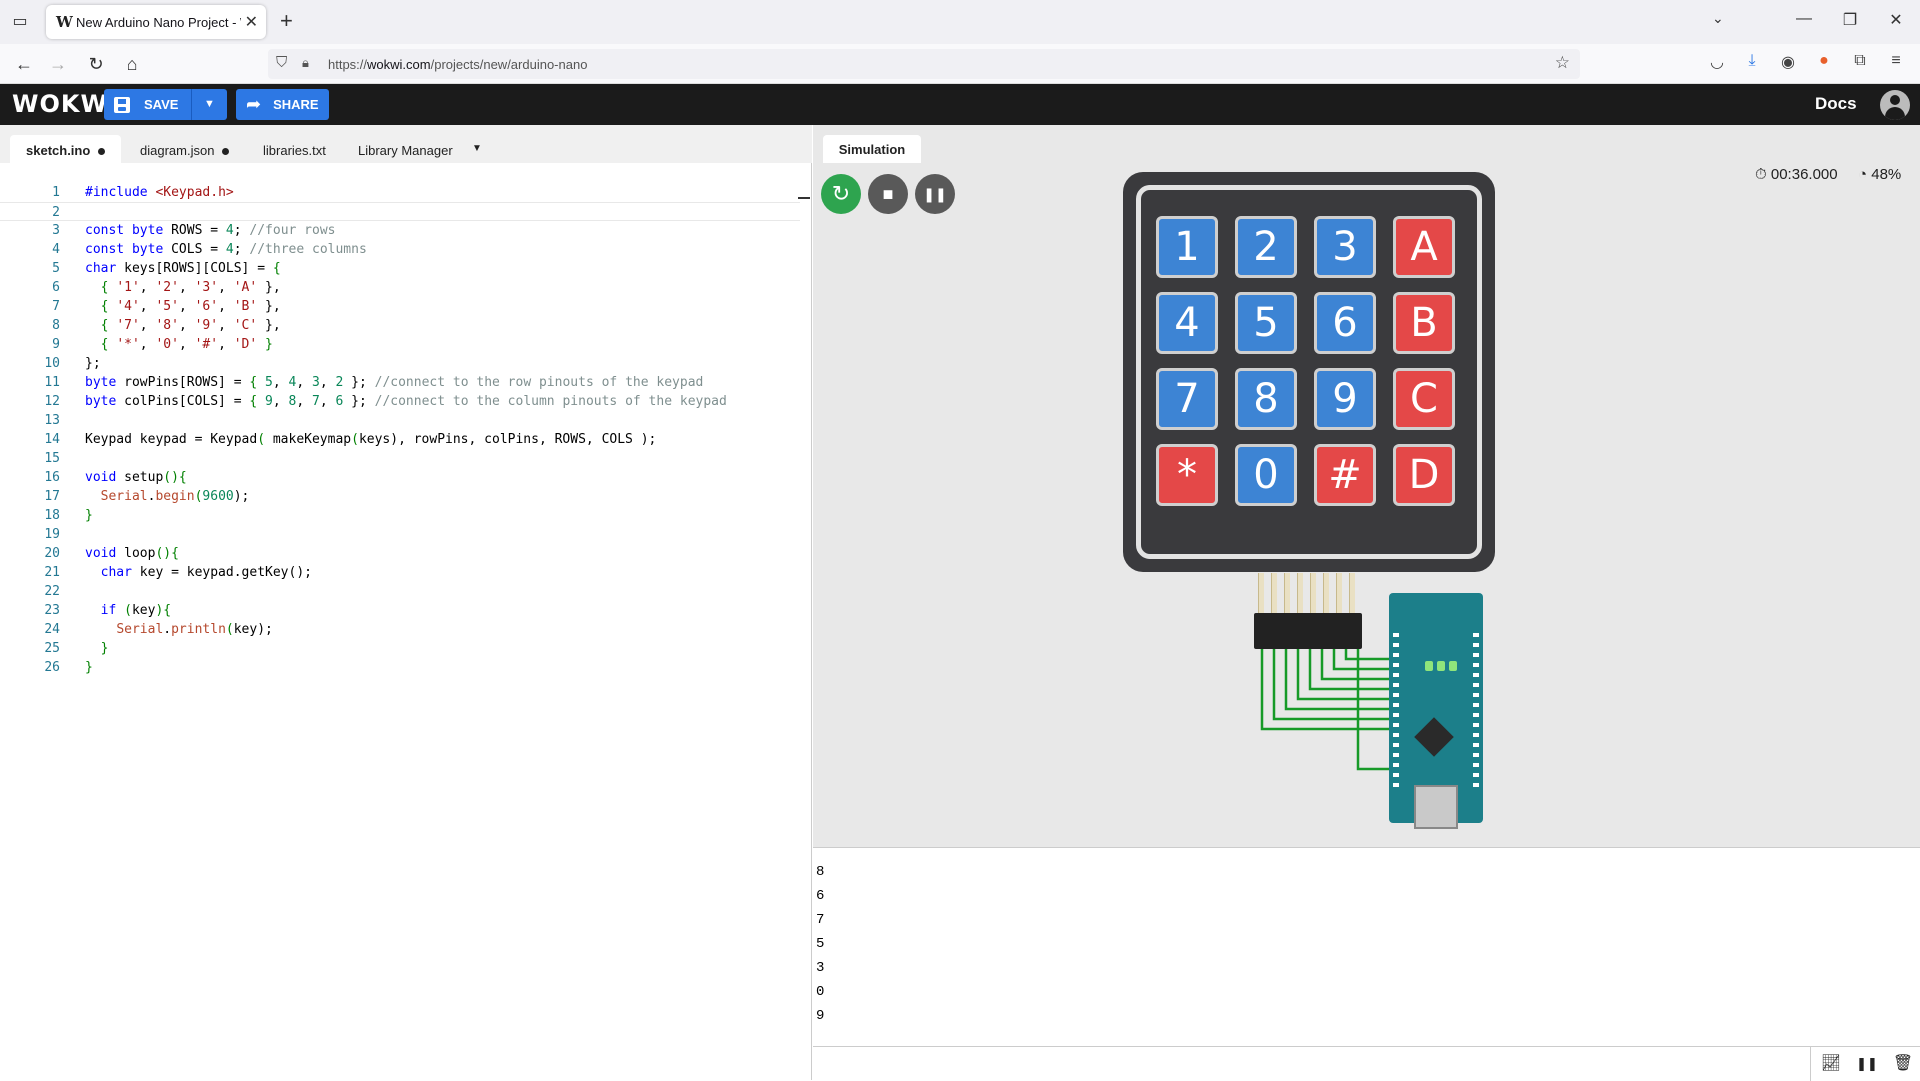 The height and width of the screenshot is (1081, 1920). I want to click on code-line: 24 Serial.println(key);, so click(400, 629).